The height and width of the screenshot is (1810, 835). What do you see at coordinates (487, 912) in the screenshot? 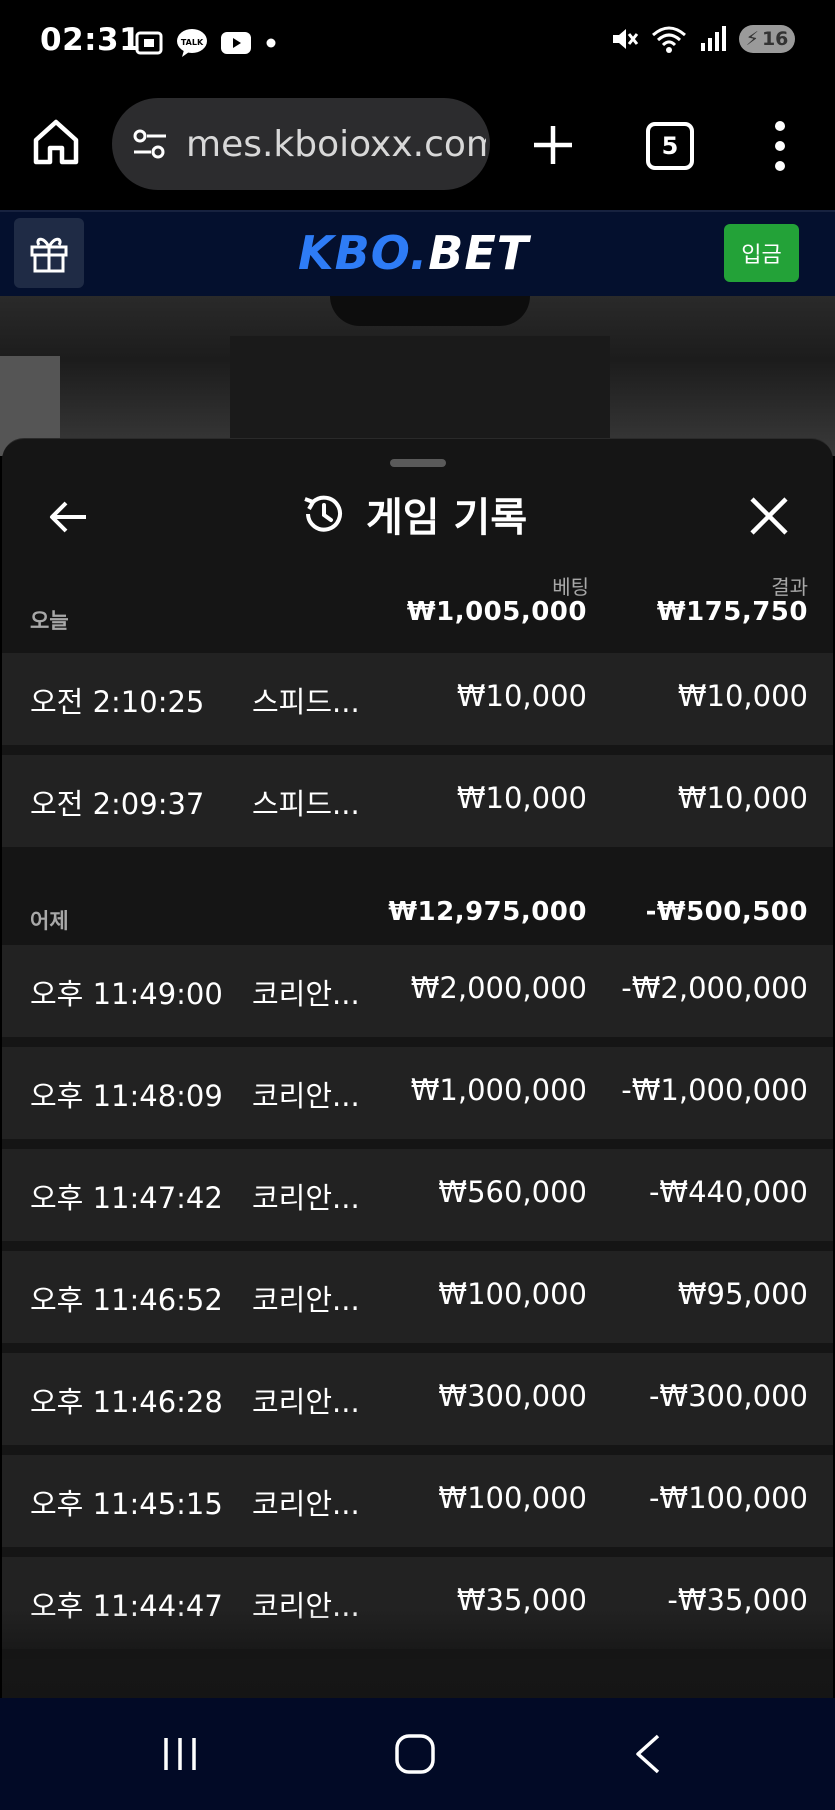
I see `section-bet-total: ₩12,975,000` at bounding box center [487, 912].